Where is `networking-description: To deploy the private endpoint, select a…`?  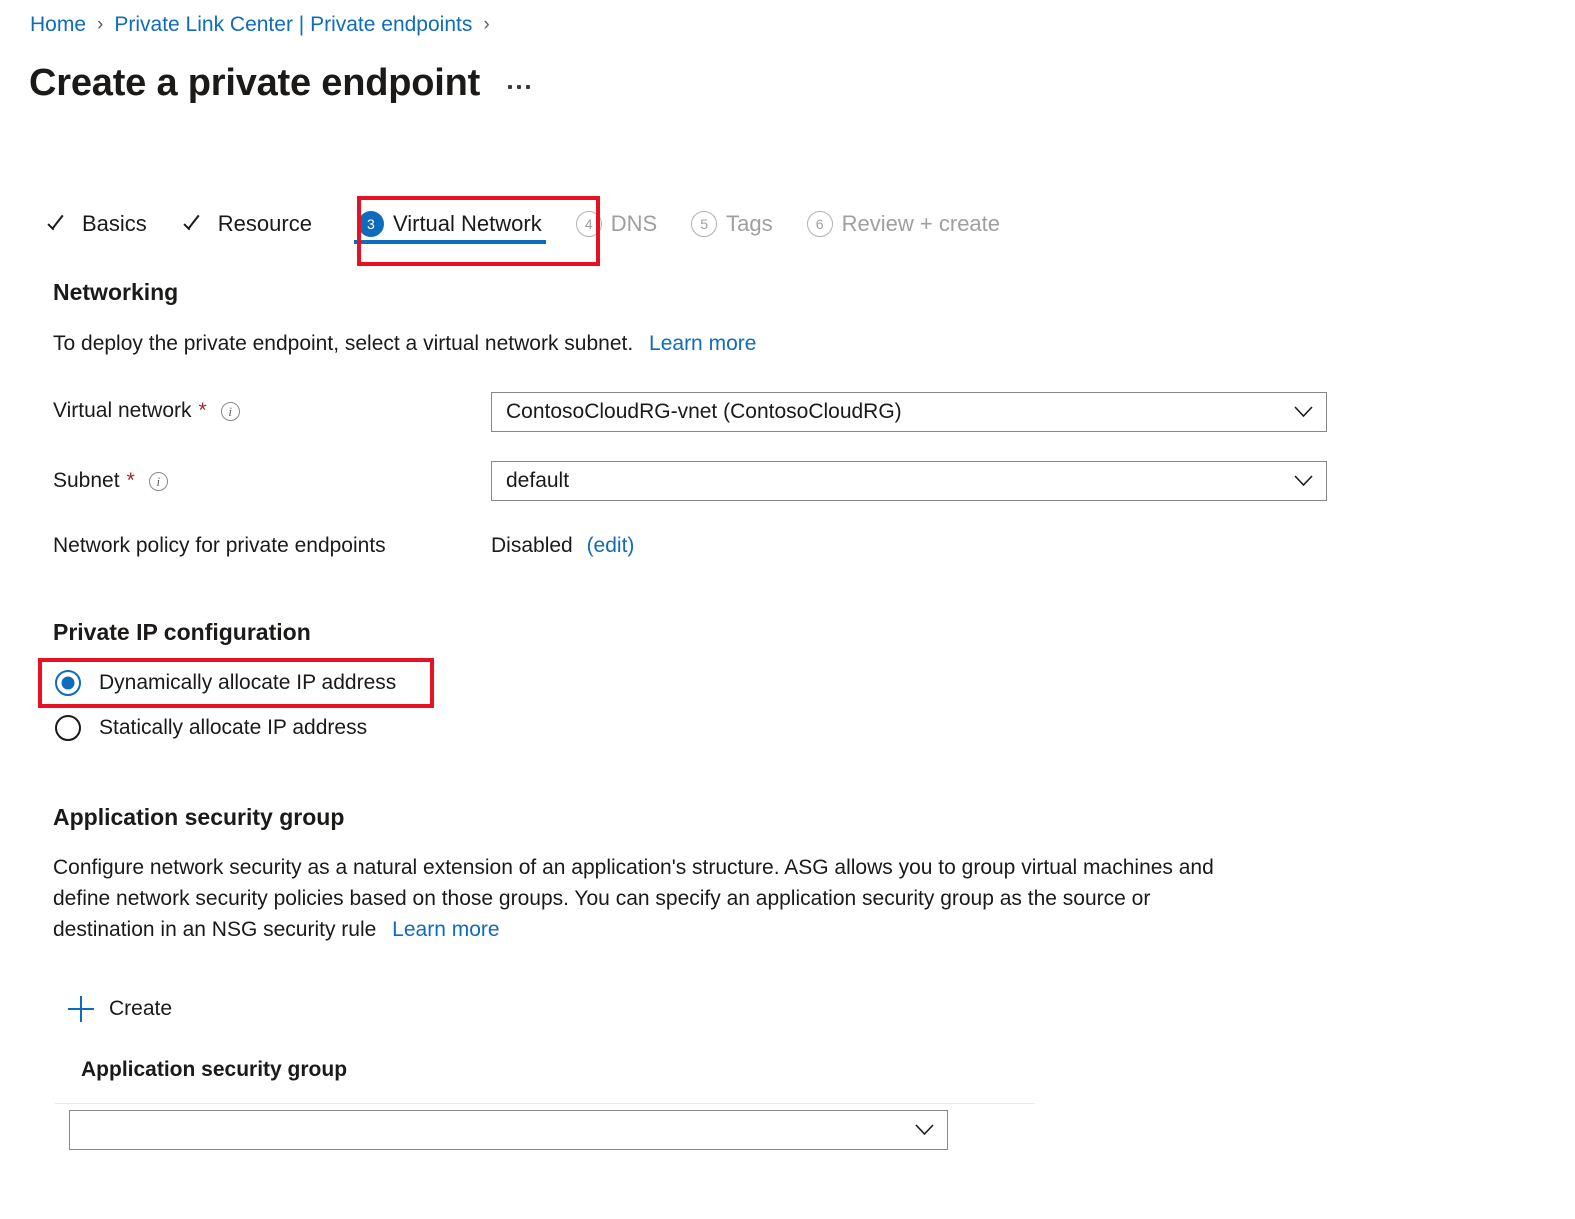 networking-description: To deploy the private endpoint, select a… is located at coordinates (404, 343).